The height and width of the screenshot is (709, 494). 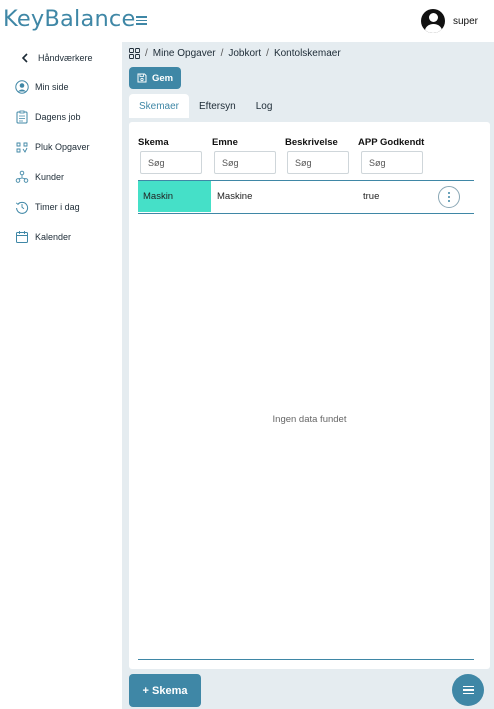 I want to click on sidebar-item-label: Dagens job, so click(x=58, y=117).